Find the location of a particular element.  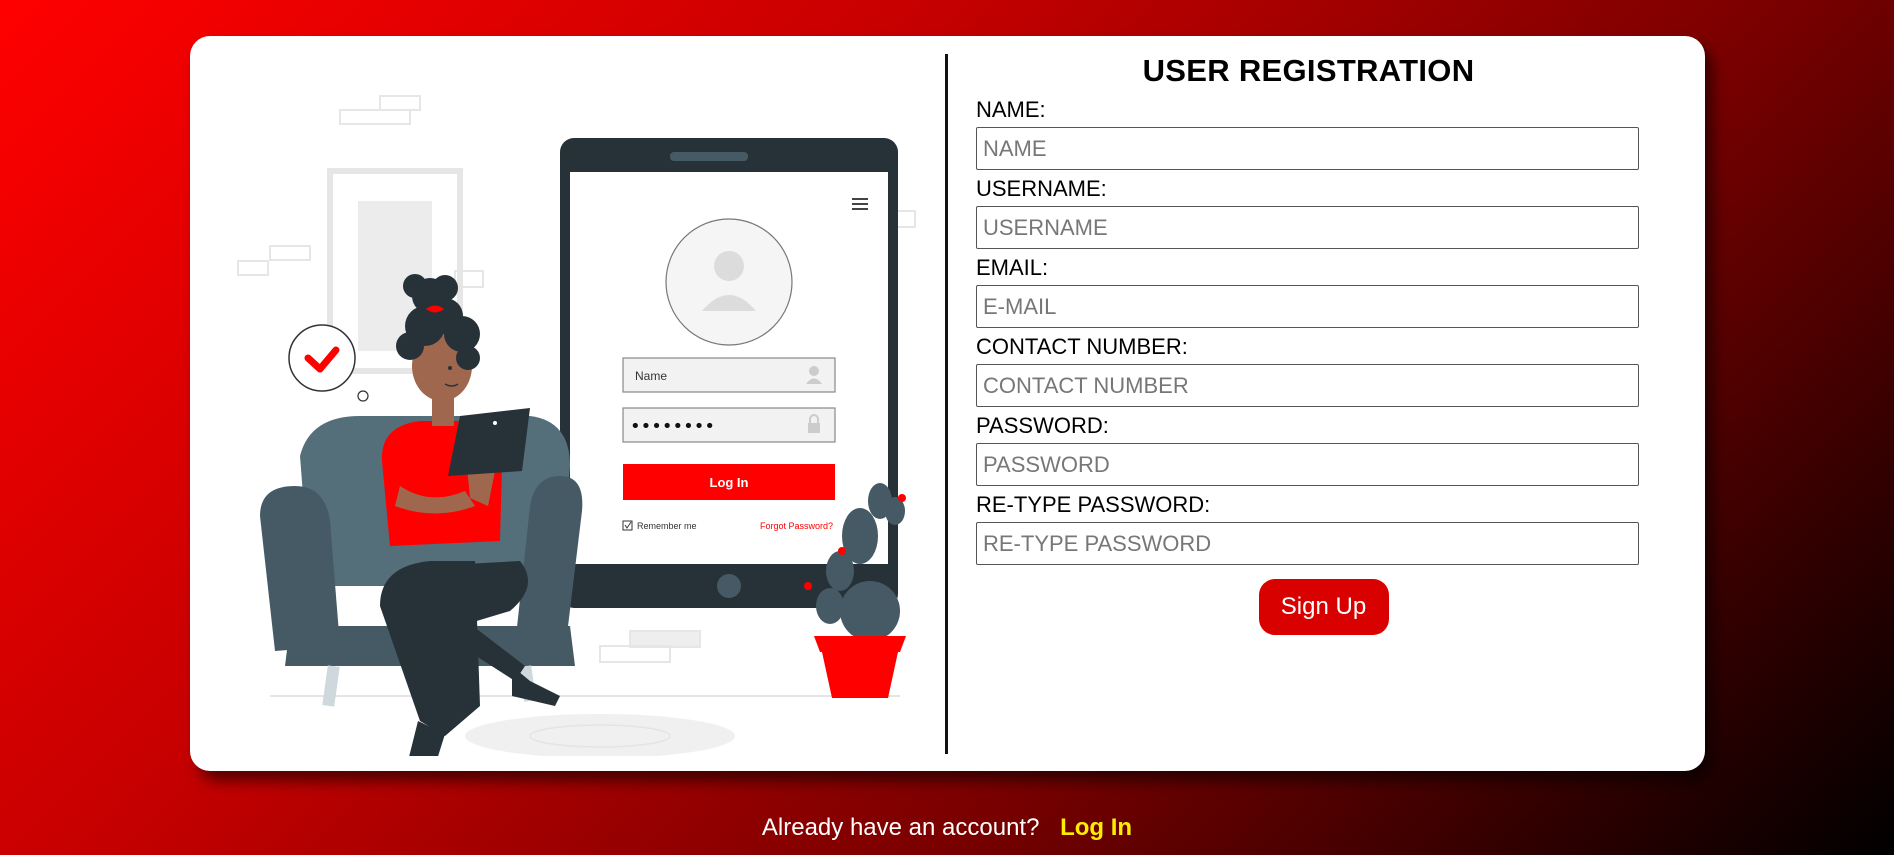

login-name-text: Name is located at coordinates (651, 376).